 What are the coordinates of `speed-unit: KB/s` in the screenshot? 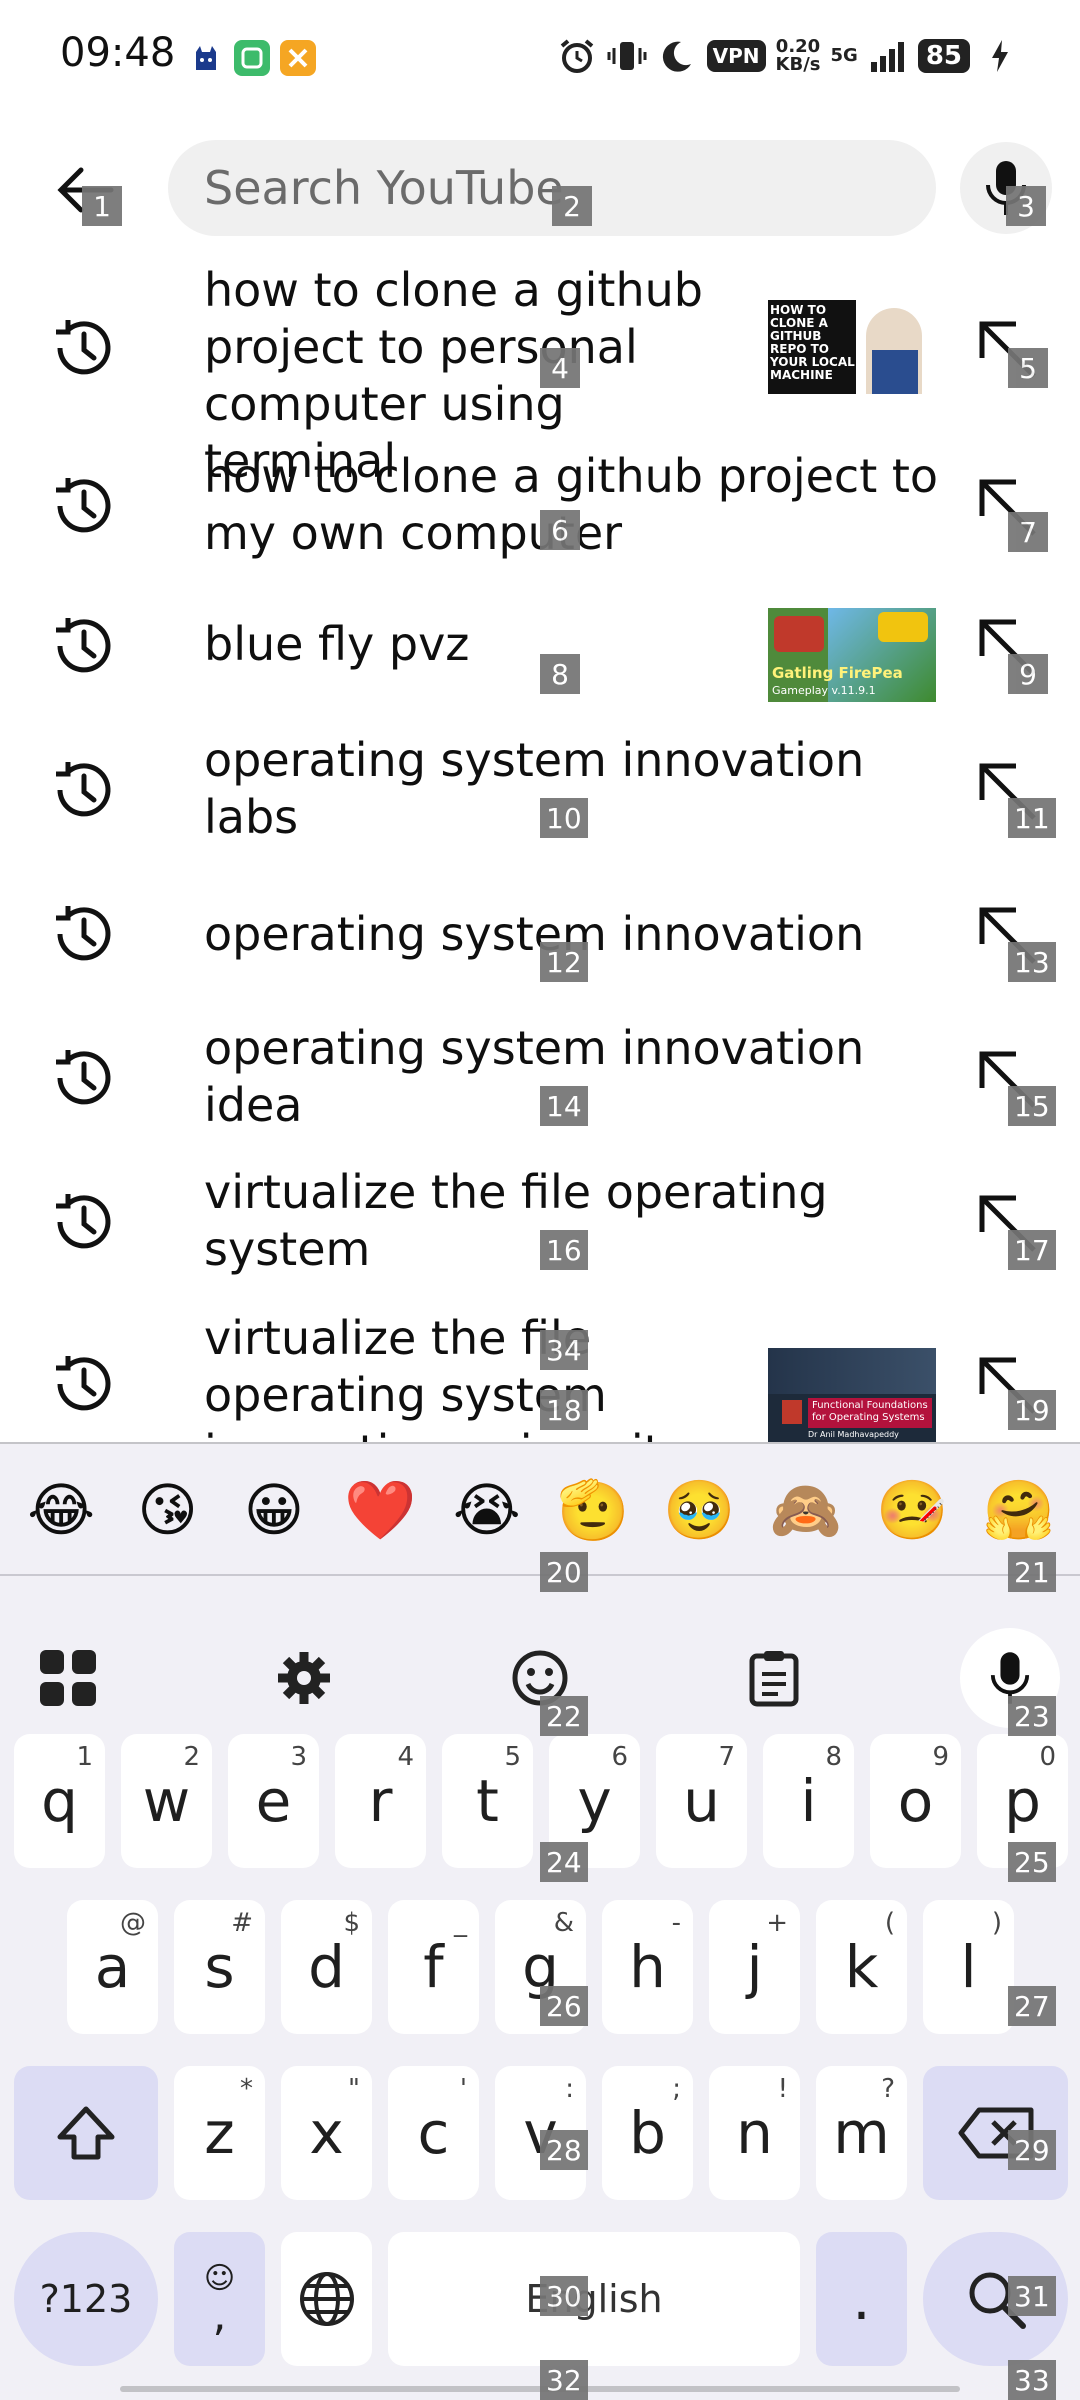 It's located at (798, 64).